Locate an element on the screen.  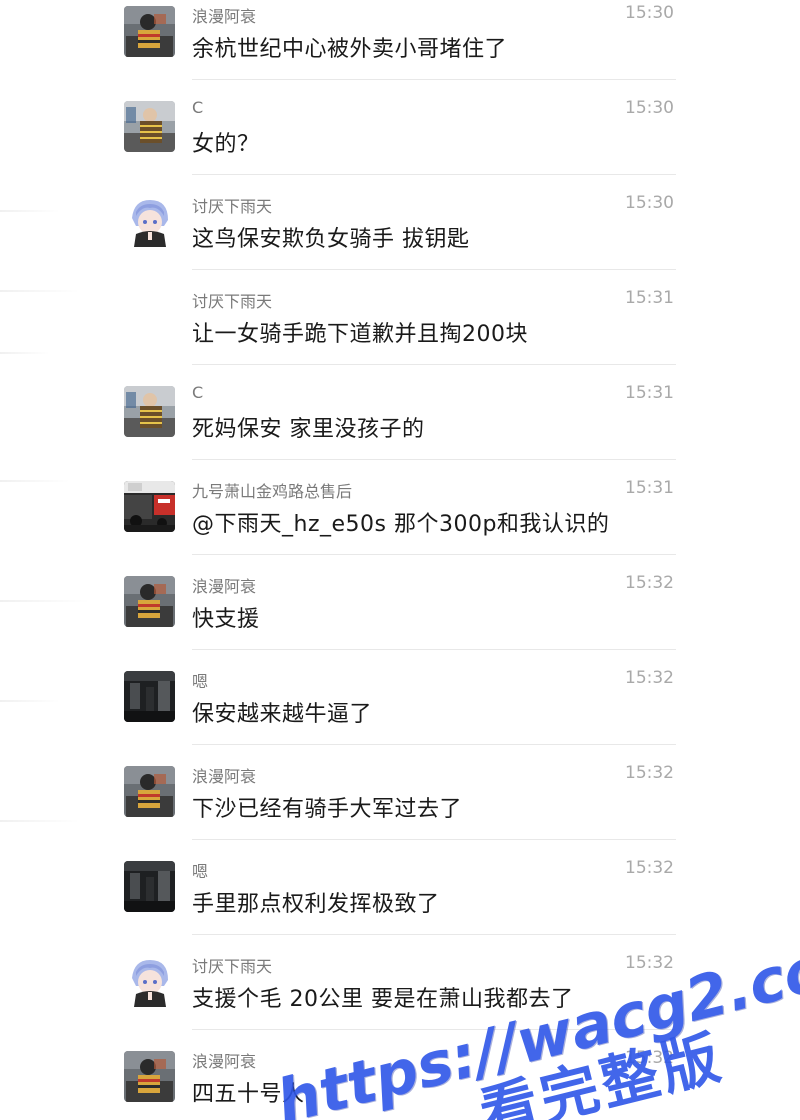
message-item: C 15:31 死妈保安 家里没孩子的 is located at coordinates (400, 427).